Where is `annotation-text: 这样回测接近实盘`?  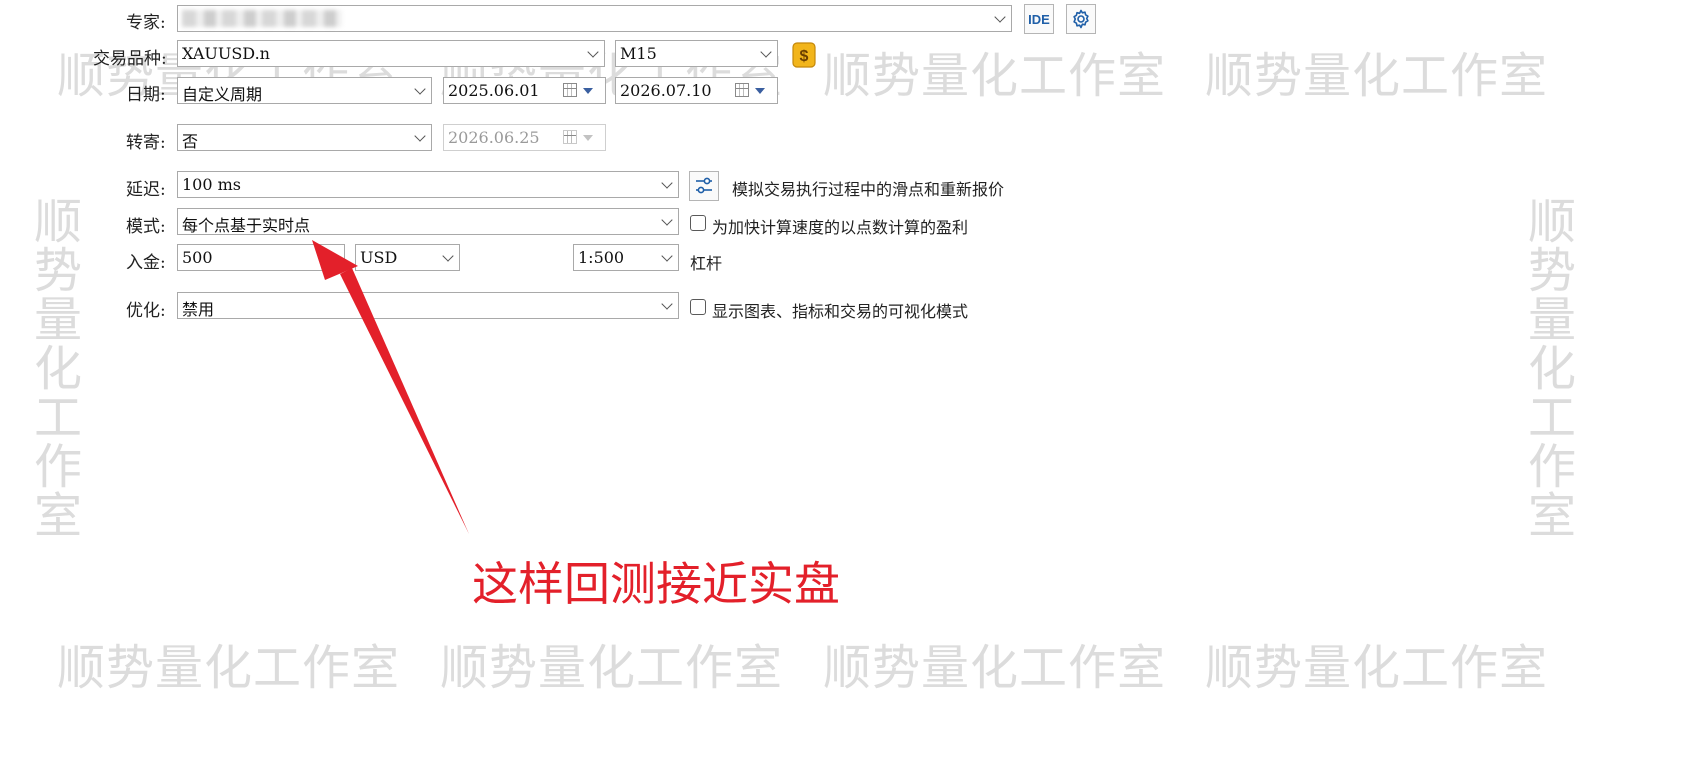
annotation-text: 这样回测接近实盘 is located at coordinates (656, 584).